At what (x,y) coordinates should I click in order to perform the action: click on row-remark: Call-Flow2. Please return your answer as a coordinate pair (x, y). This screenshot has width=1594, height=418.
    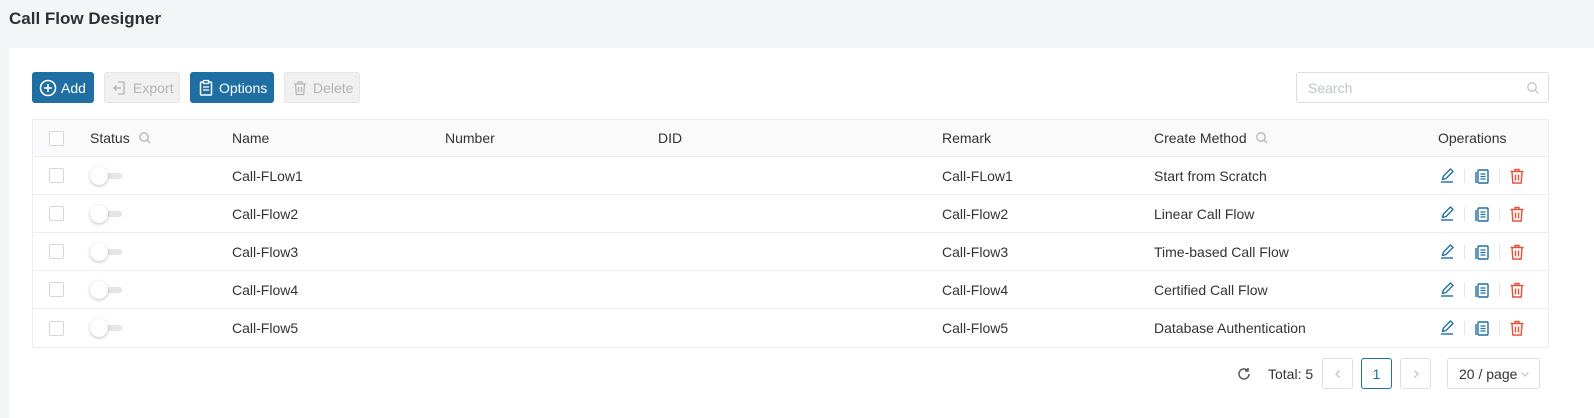
    Looking at the image, I should click on (975, 213).